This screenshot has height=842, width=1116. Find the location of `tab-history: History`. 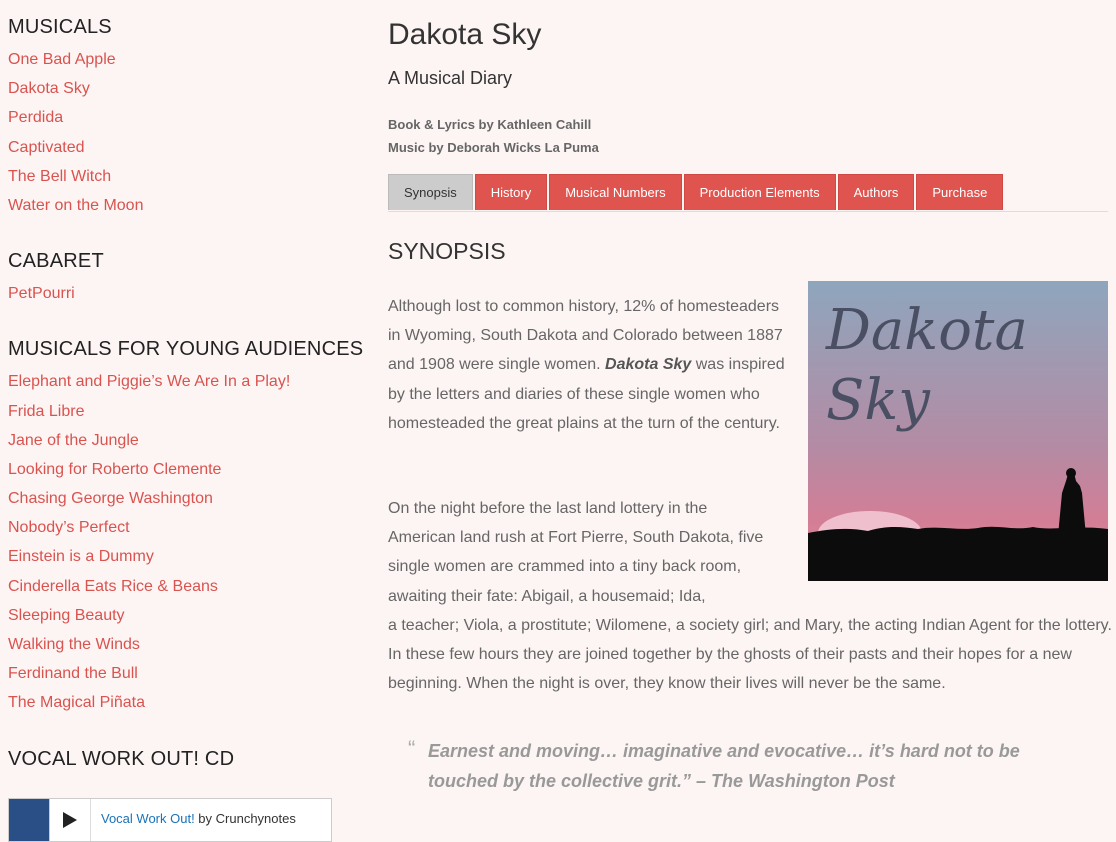

tab-history: History is located at coordinates (511, 192).